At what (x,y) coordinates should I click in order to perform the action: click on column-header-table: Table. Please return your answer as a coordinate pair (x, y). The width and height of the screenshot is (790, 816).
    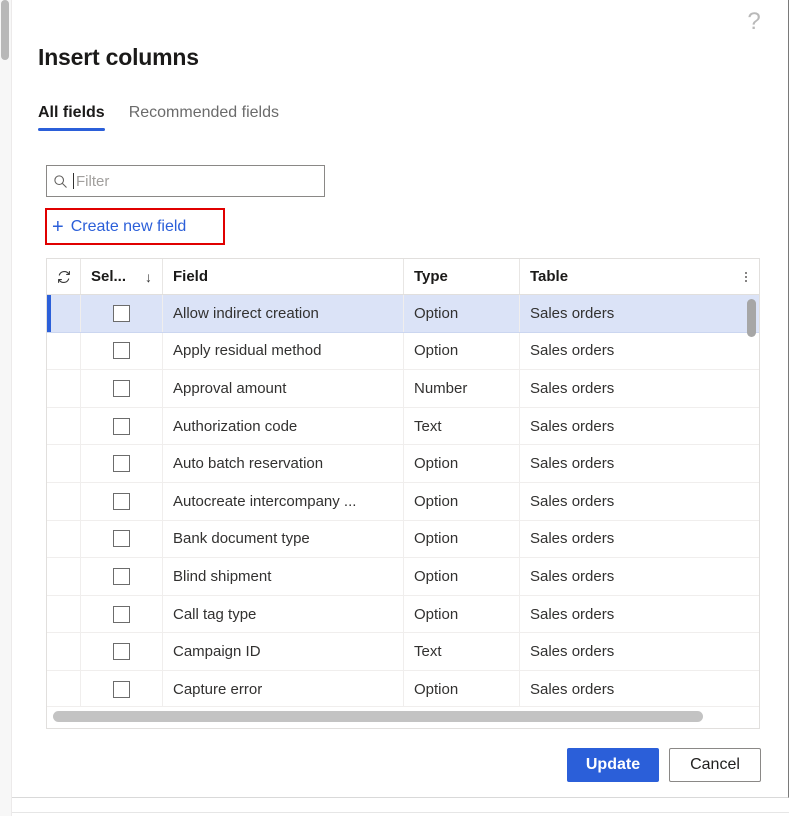
    Looking at the image, I should click on (639, 276).